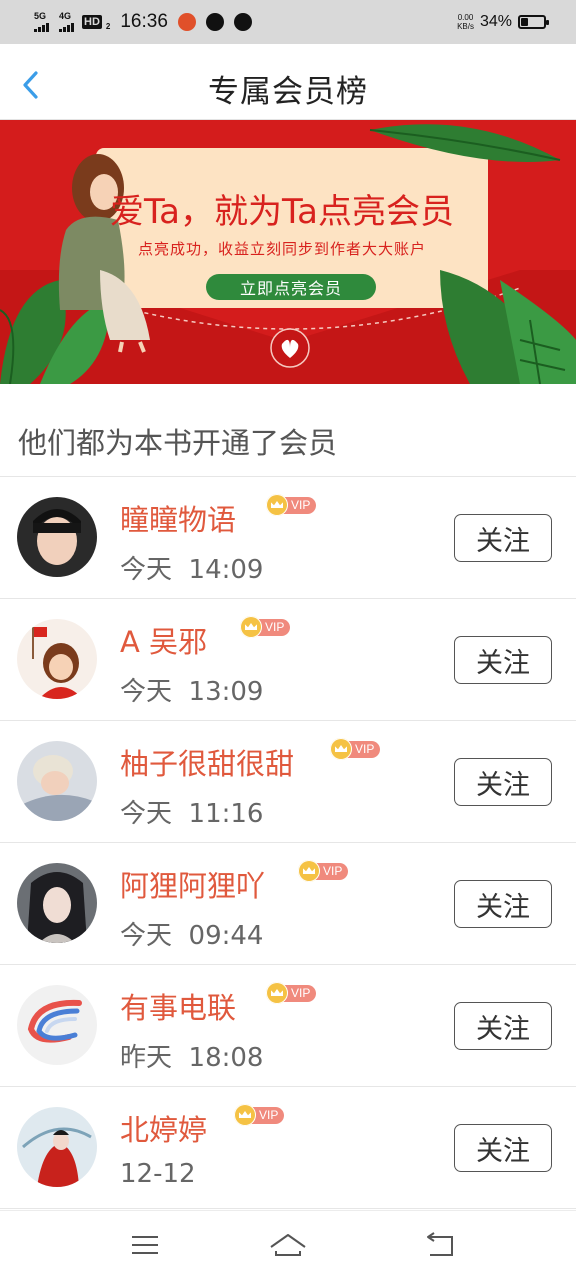 Image resolution: width=576 pixels, height=1281 pixels. What do you see at coordinates (288, 538) in the screenshot?
I see `list-item: 瞳瞳物语 VIP 今天 14:09 关注` at bounding box center [288, 538].